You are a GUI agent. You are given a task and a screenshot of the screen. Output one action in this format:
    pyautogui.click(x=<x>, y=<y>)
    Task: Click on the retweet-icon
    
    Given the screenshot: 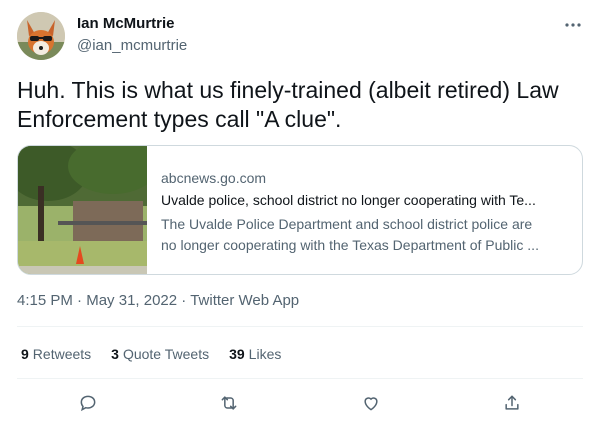 What is the action you would take?
    pyautogui.click(x=229, y=403)
    